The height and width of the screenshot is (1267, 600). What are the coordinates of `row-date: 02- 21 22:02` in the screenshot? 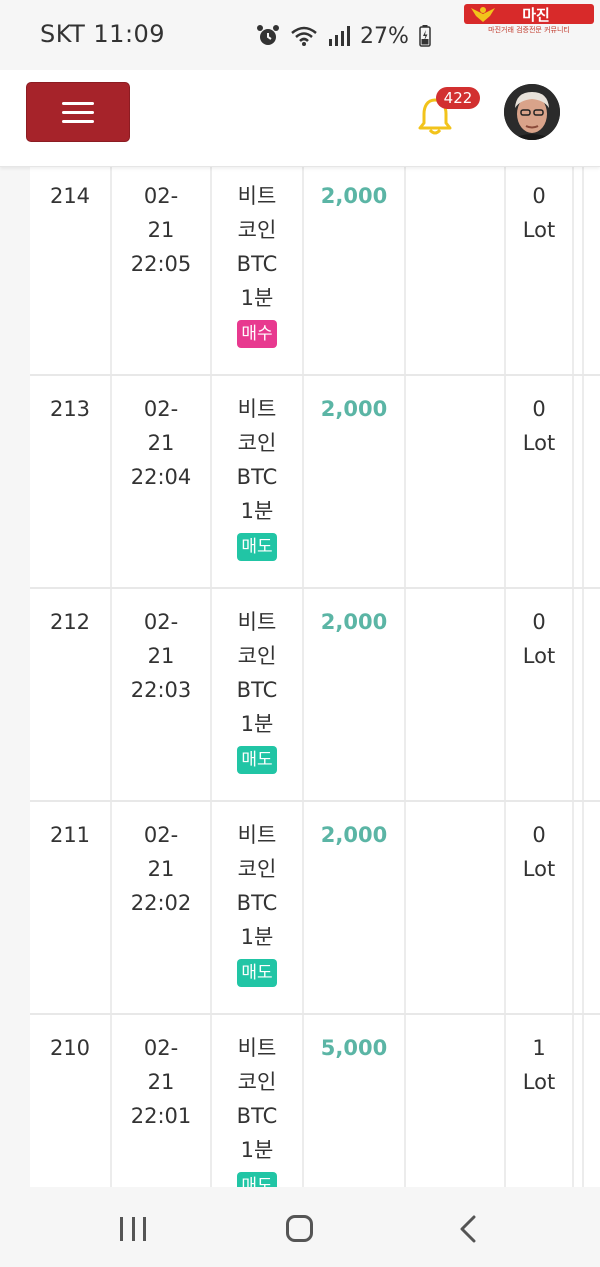 It's located at (162, 907).